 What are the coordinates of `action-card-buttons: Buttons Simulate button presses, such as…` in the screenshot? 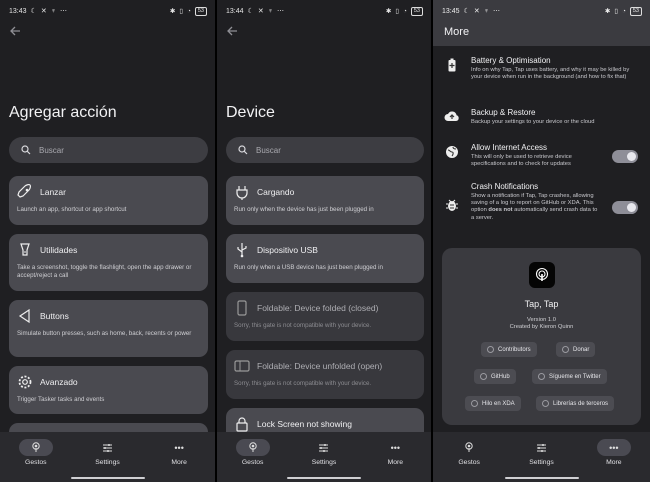 It's located at (108, 328).